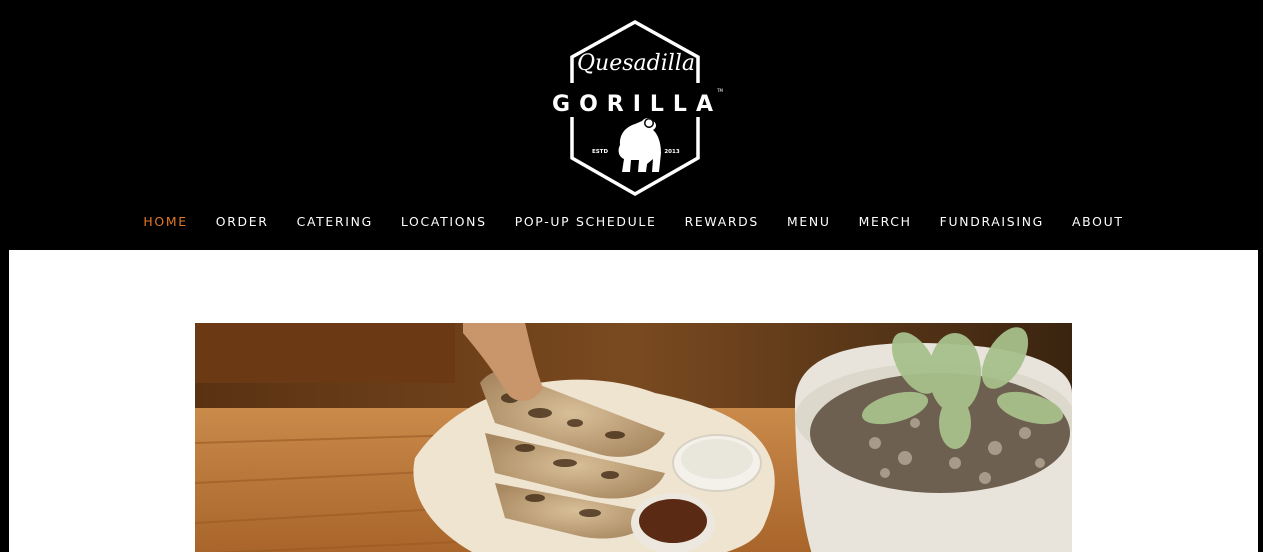  What do you see at coordinates (639, 145) in the screenshot?
I see `gorilla-icon` at bounding box center [639, 145].